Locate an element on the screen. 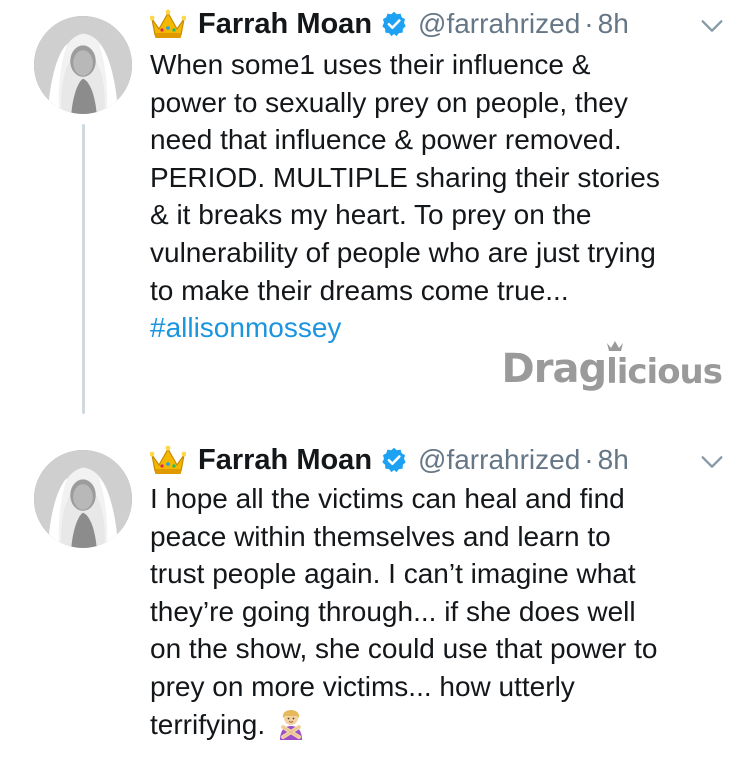 Image resolution: width=750 pixels, height=758 pixels. watermark-text-b: licious is located at coordinates (664, 372).